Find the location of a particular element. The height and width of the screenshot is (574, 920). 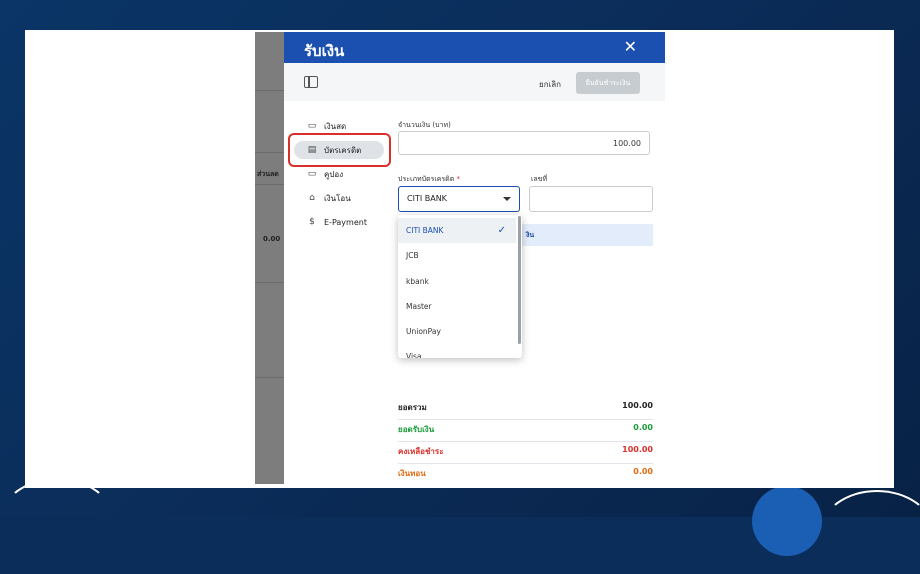

dropdown-option: Master is located at coordinates (457, 306).